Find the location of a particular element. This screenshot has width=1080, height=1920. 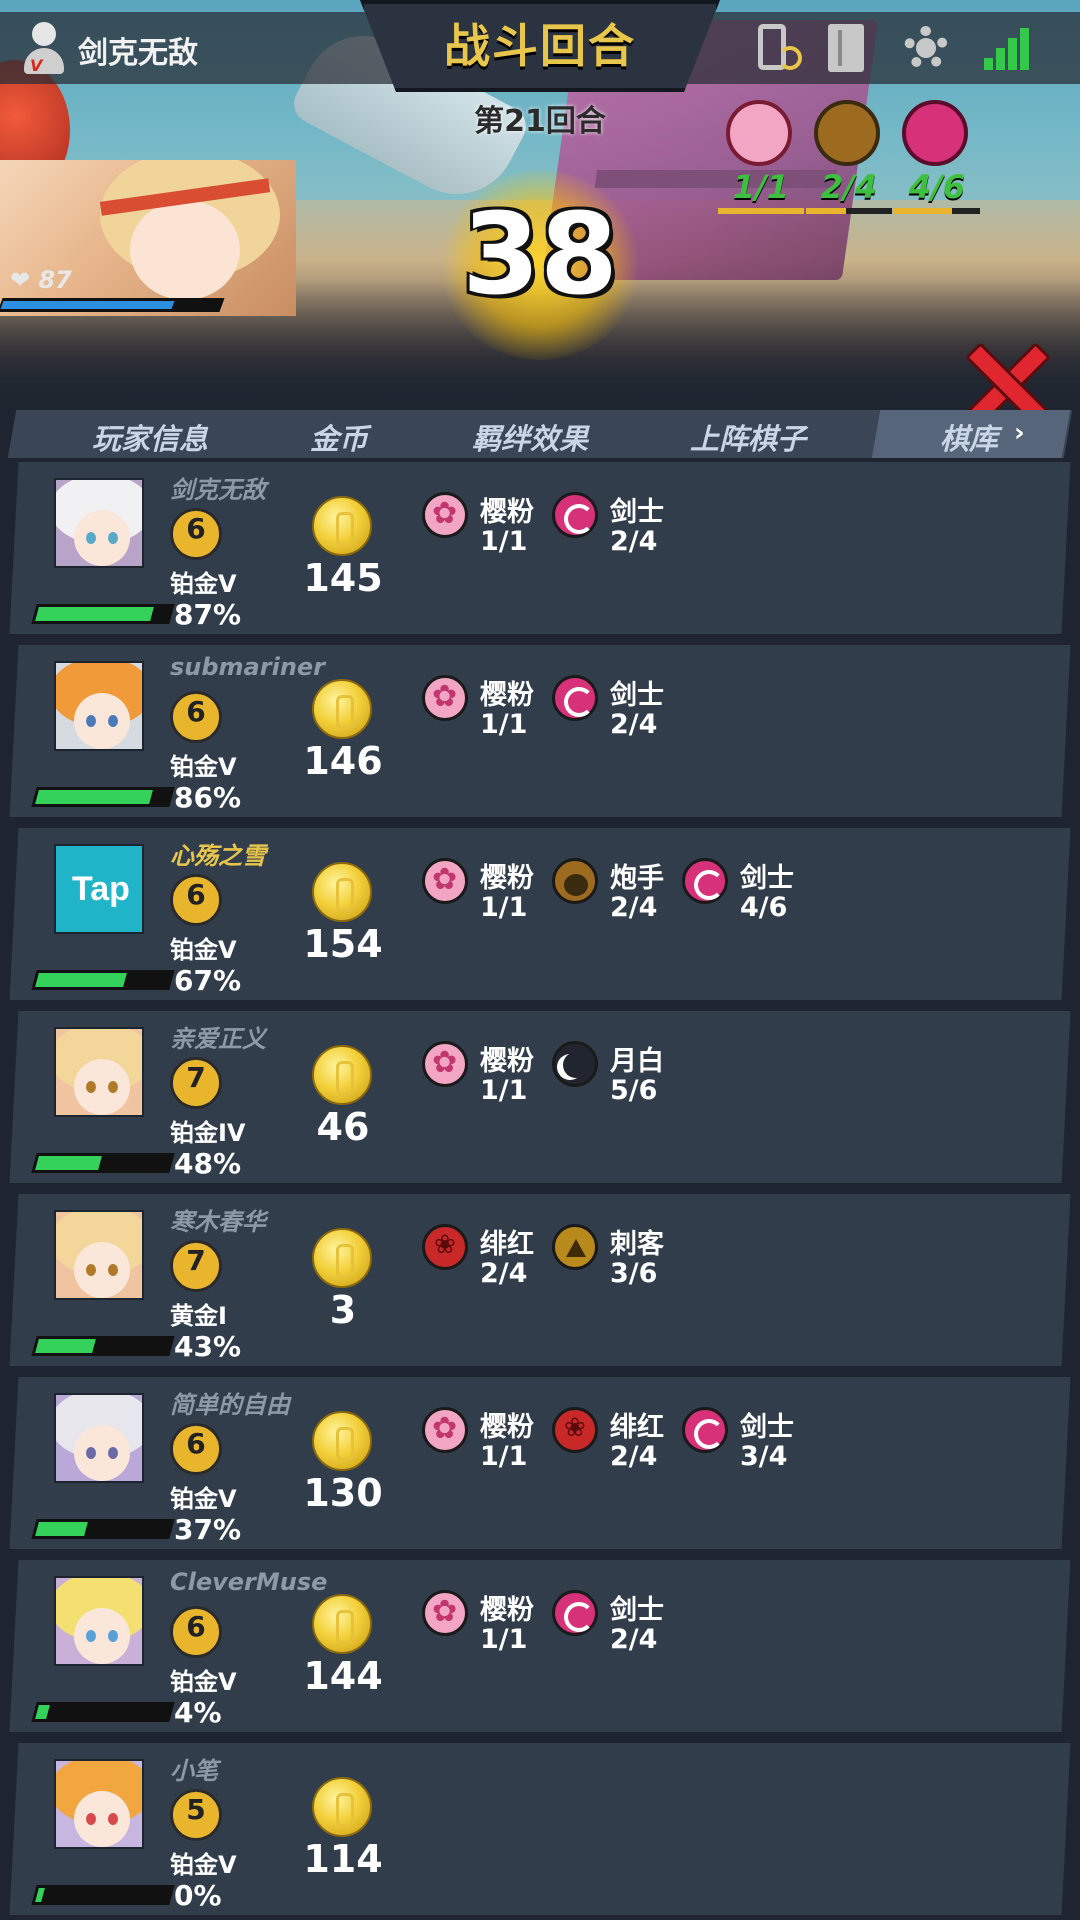

synergy-red-icon is located at coordinates (445, 1247).